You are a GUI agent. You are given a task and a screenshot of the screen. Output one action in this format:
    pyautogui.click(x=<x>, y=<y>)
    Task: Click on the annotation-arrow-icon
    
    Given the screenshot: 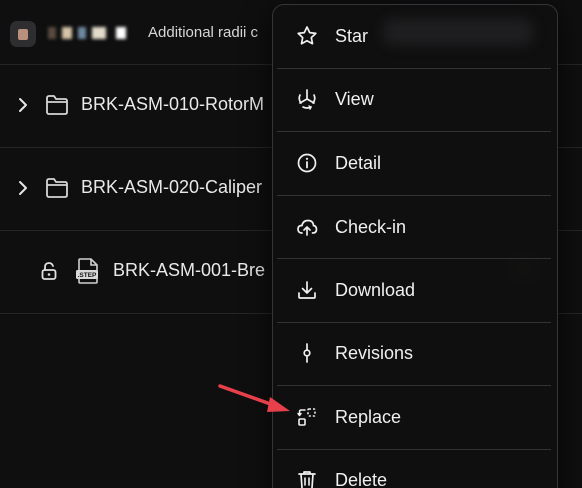 What is the action you would take?
    pyautogui.click(x=254, y=398)
    